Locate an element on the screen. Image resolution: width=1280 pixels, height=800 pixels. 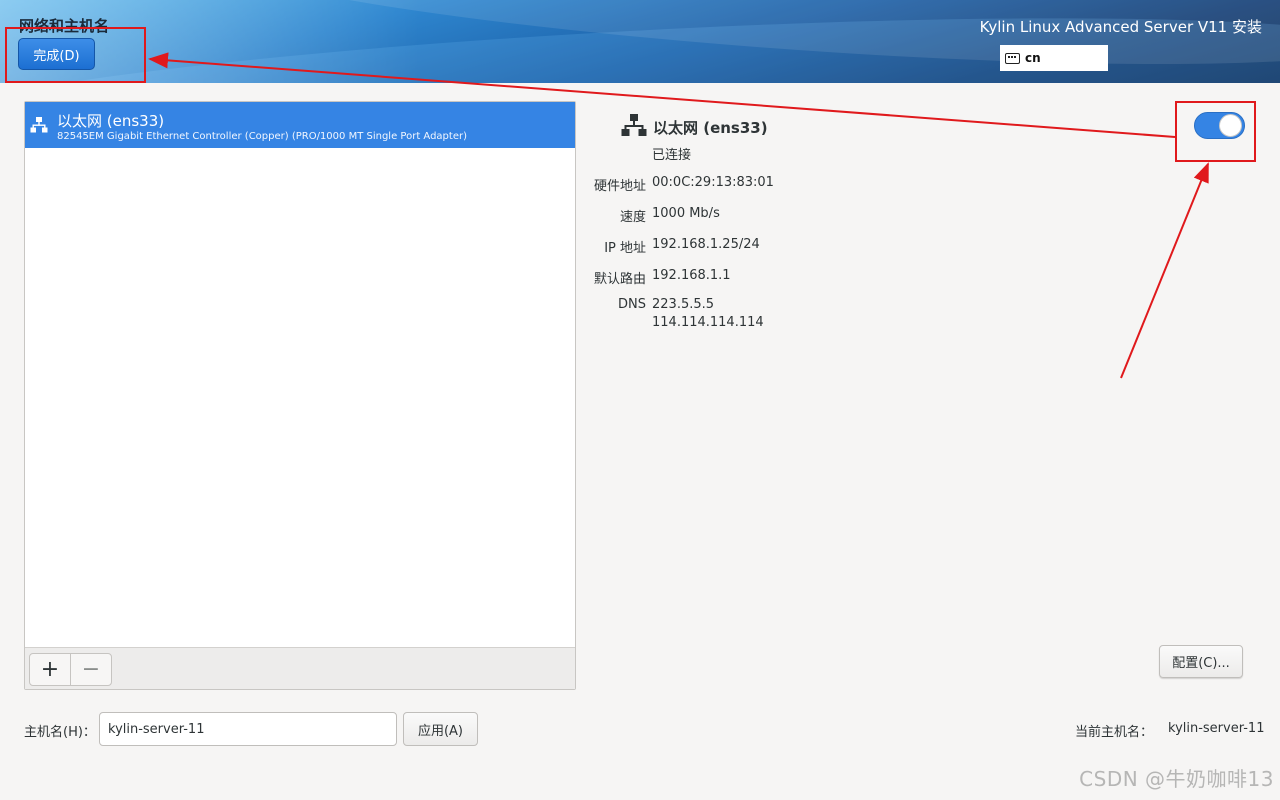
detail-value: 1000 Mb/s is located at coordinates (686, 213).